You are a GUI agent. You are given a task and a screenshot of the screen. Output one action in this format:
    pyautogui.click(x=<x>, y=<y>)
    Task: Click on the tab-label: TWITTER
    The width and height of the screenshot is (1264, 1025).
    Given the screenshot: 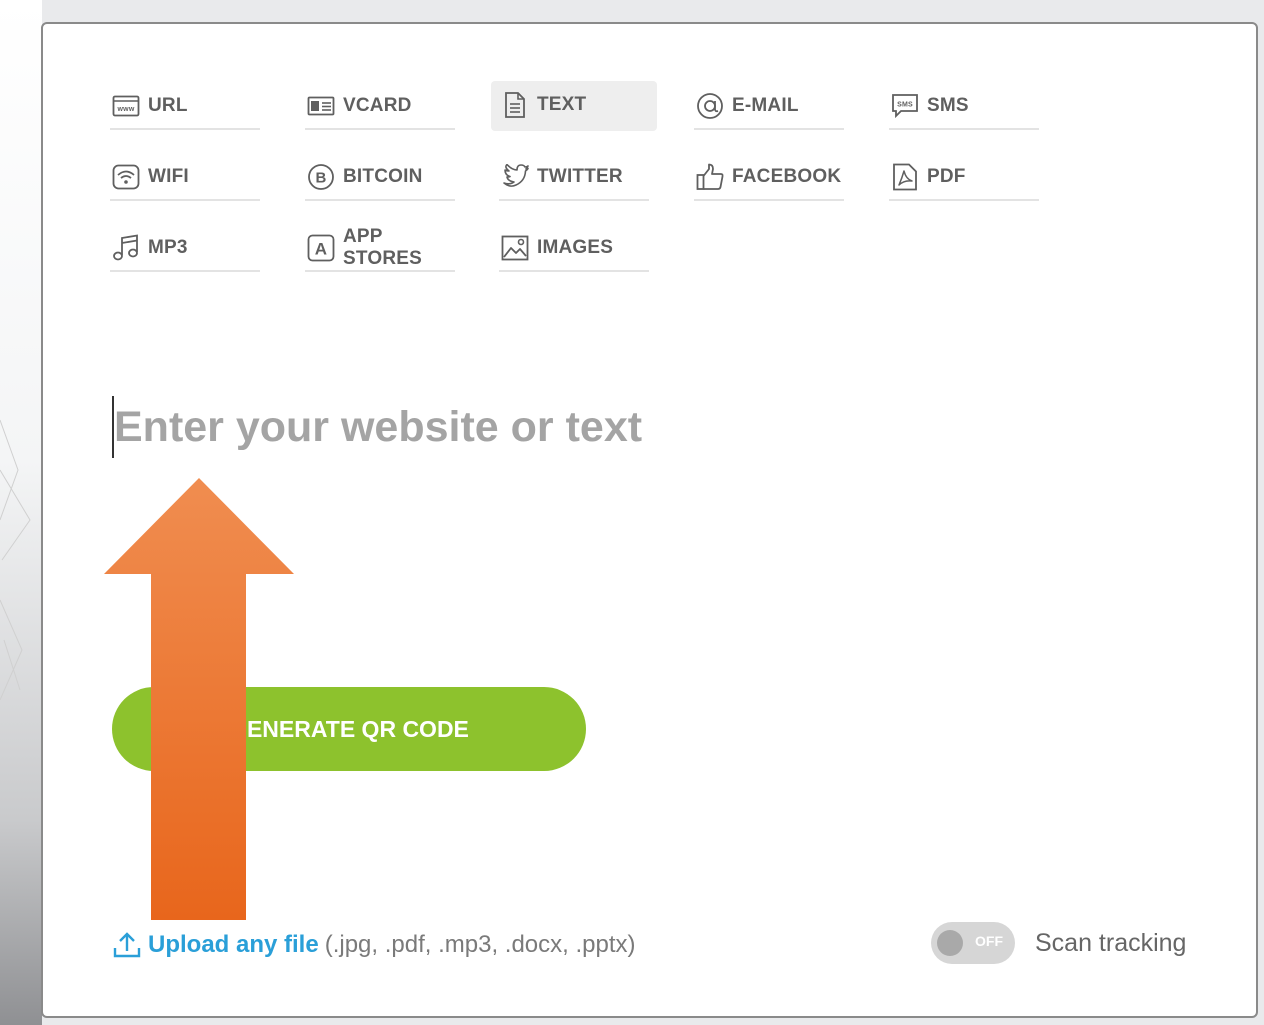 What is the action you would take?
    pyautogui.click(x=580, y=176)
    